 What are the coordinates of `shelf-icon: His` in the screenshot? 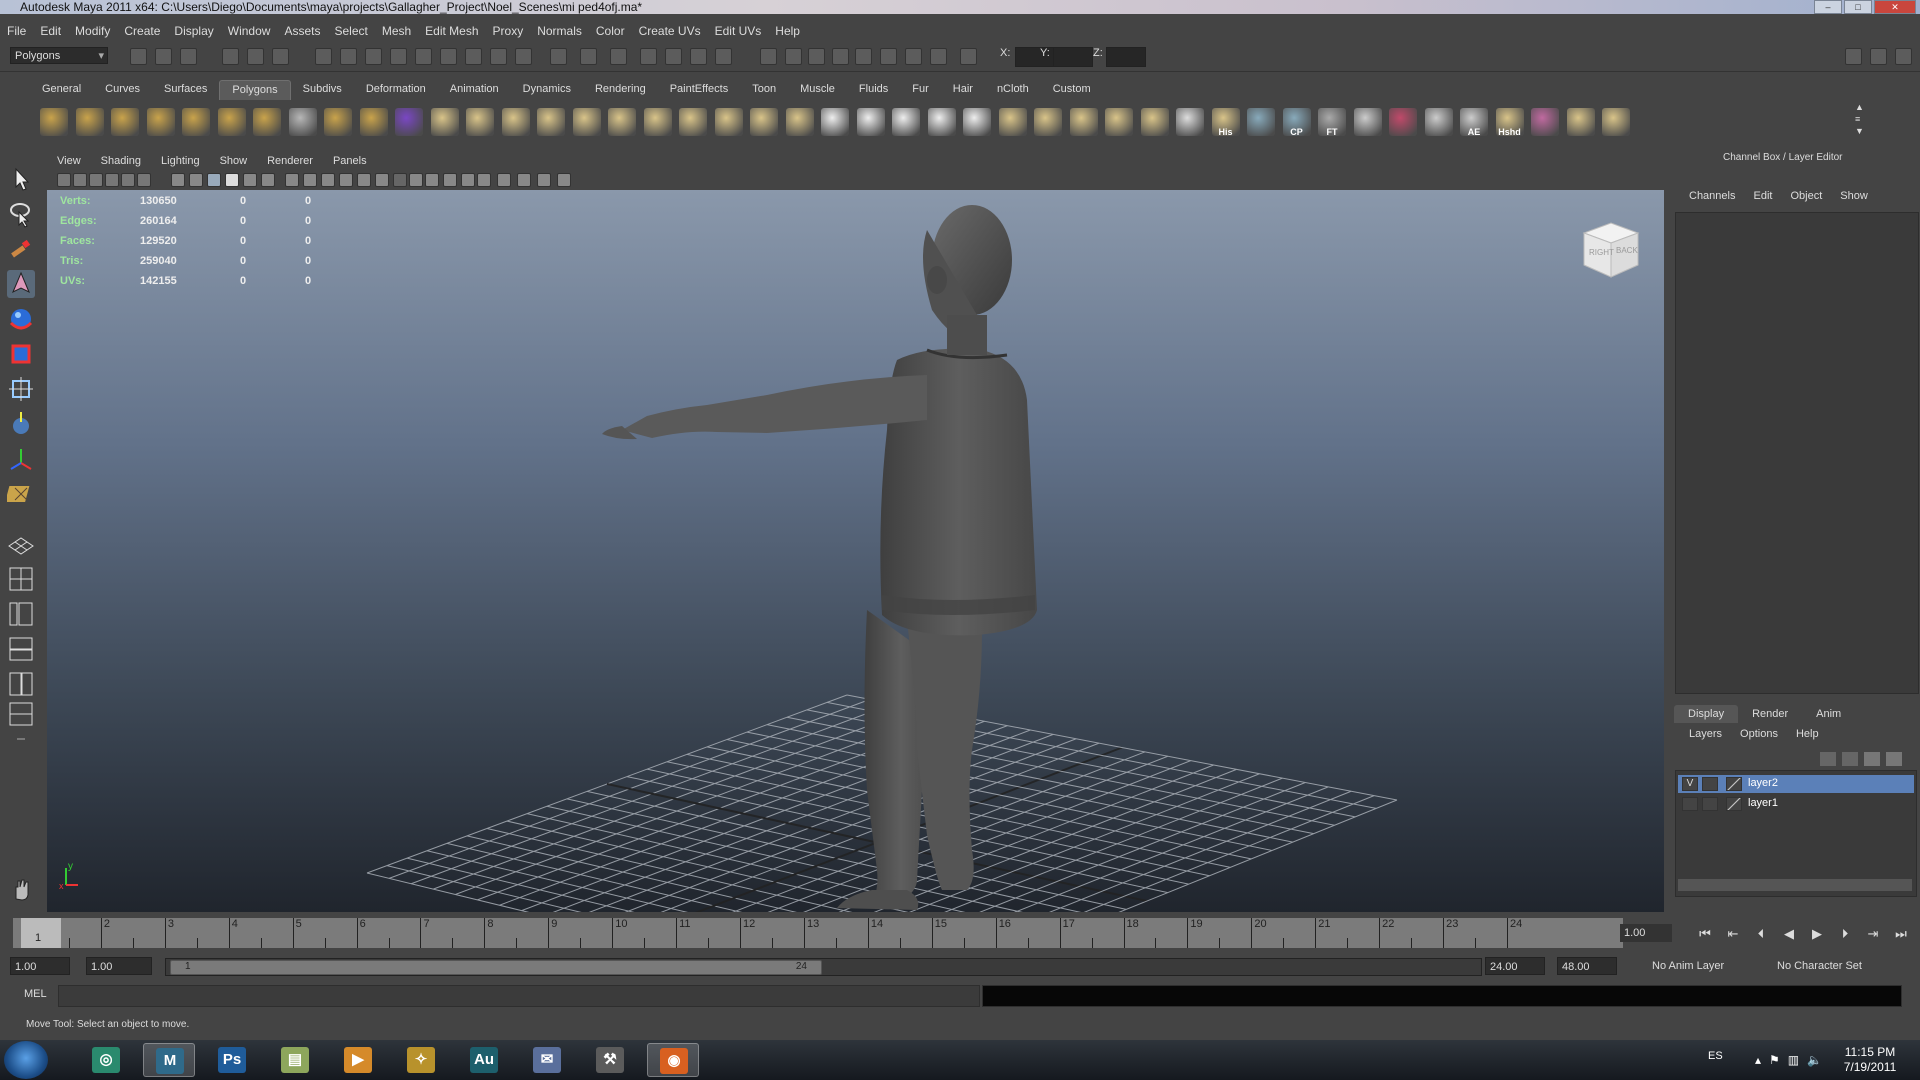 It's located at (1225, 122).